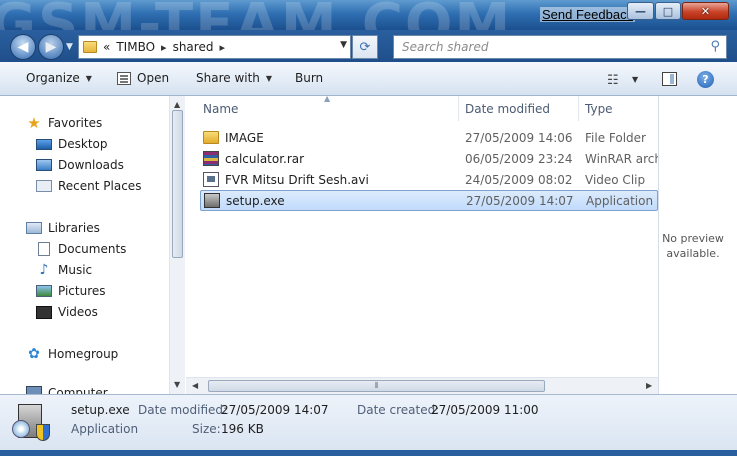 The height and width of the screenshot is (456, 737). I want to click on send-feedback-link: Send Feedback, so click(588, 14).